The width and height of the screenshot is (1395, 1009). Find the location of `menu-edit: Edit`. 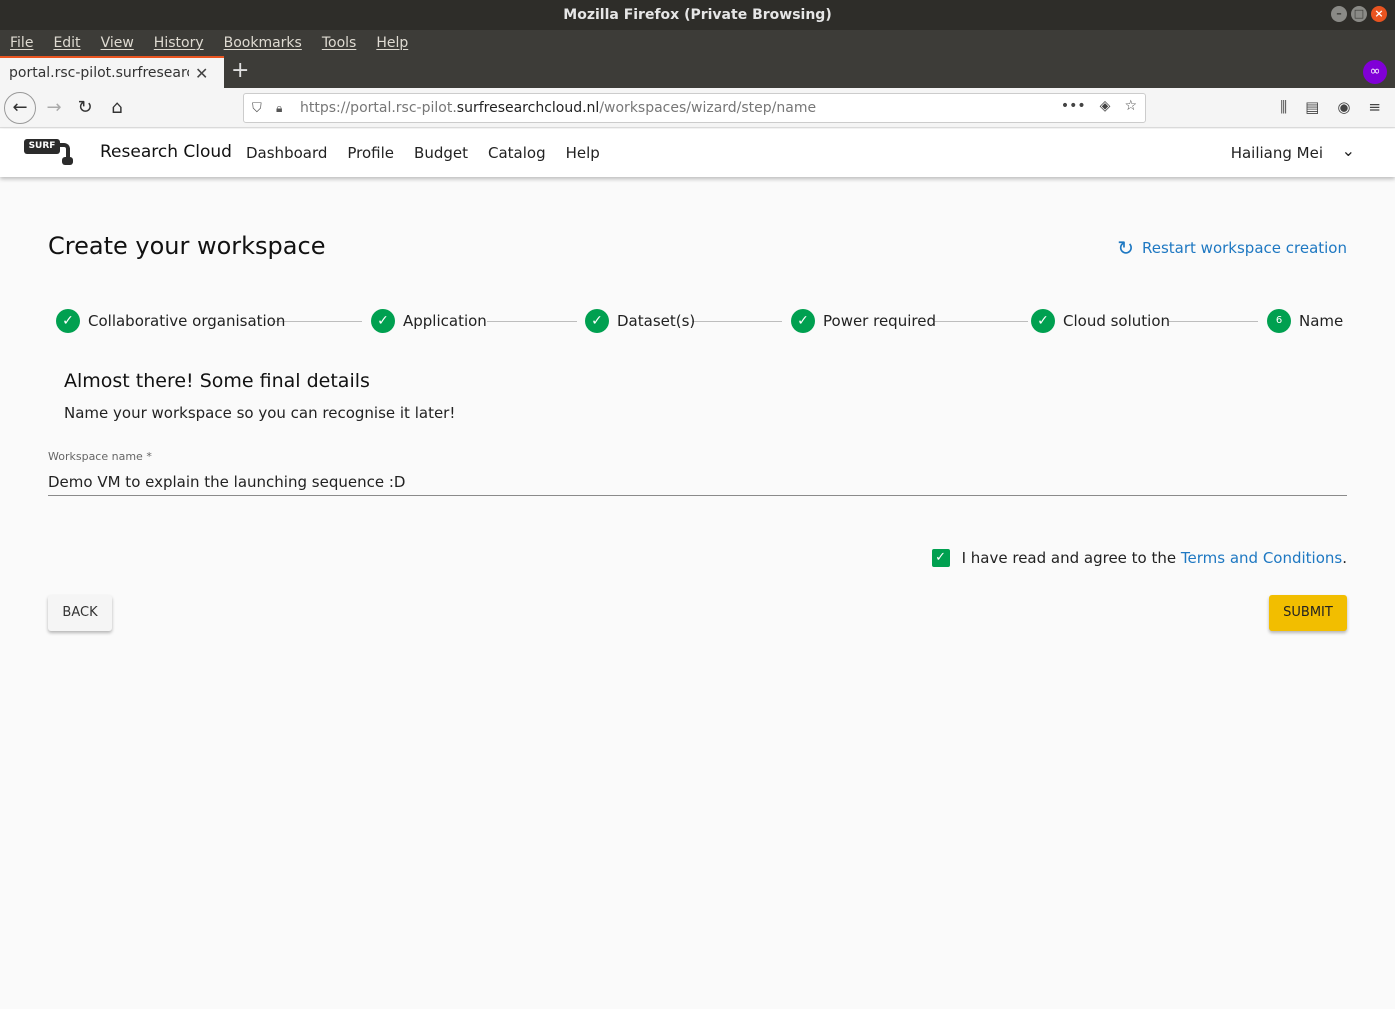

menu-edit: Edit is located at coordinates (66, 43).